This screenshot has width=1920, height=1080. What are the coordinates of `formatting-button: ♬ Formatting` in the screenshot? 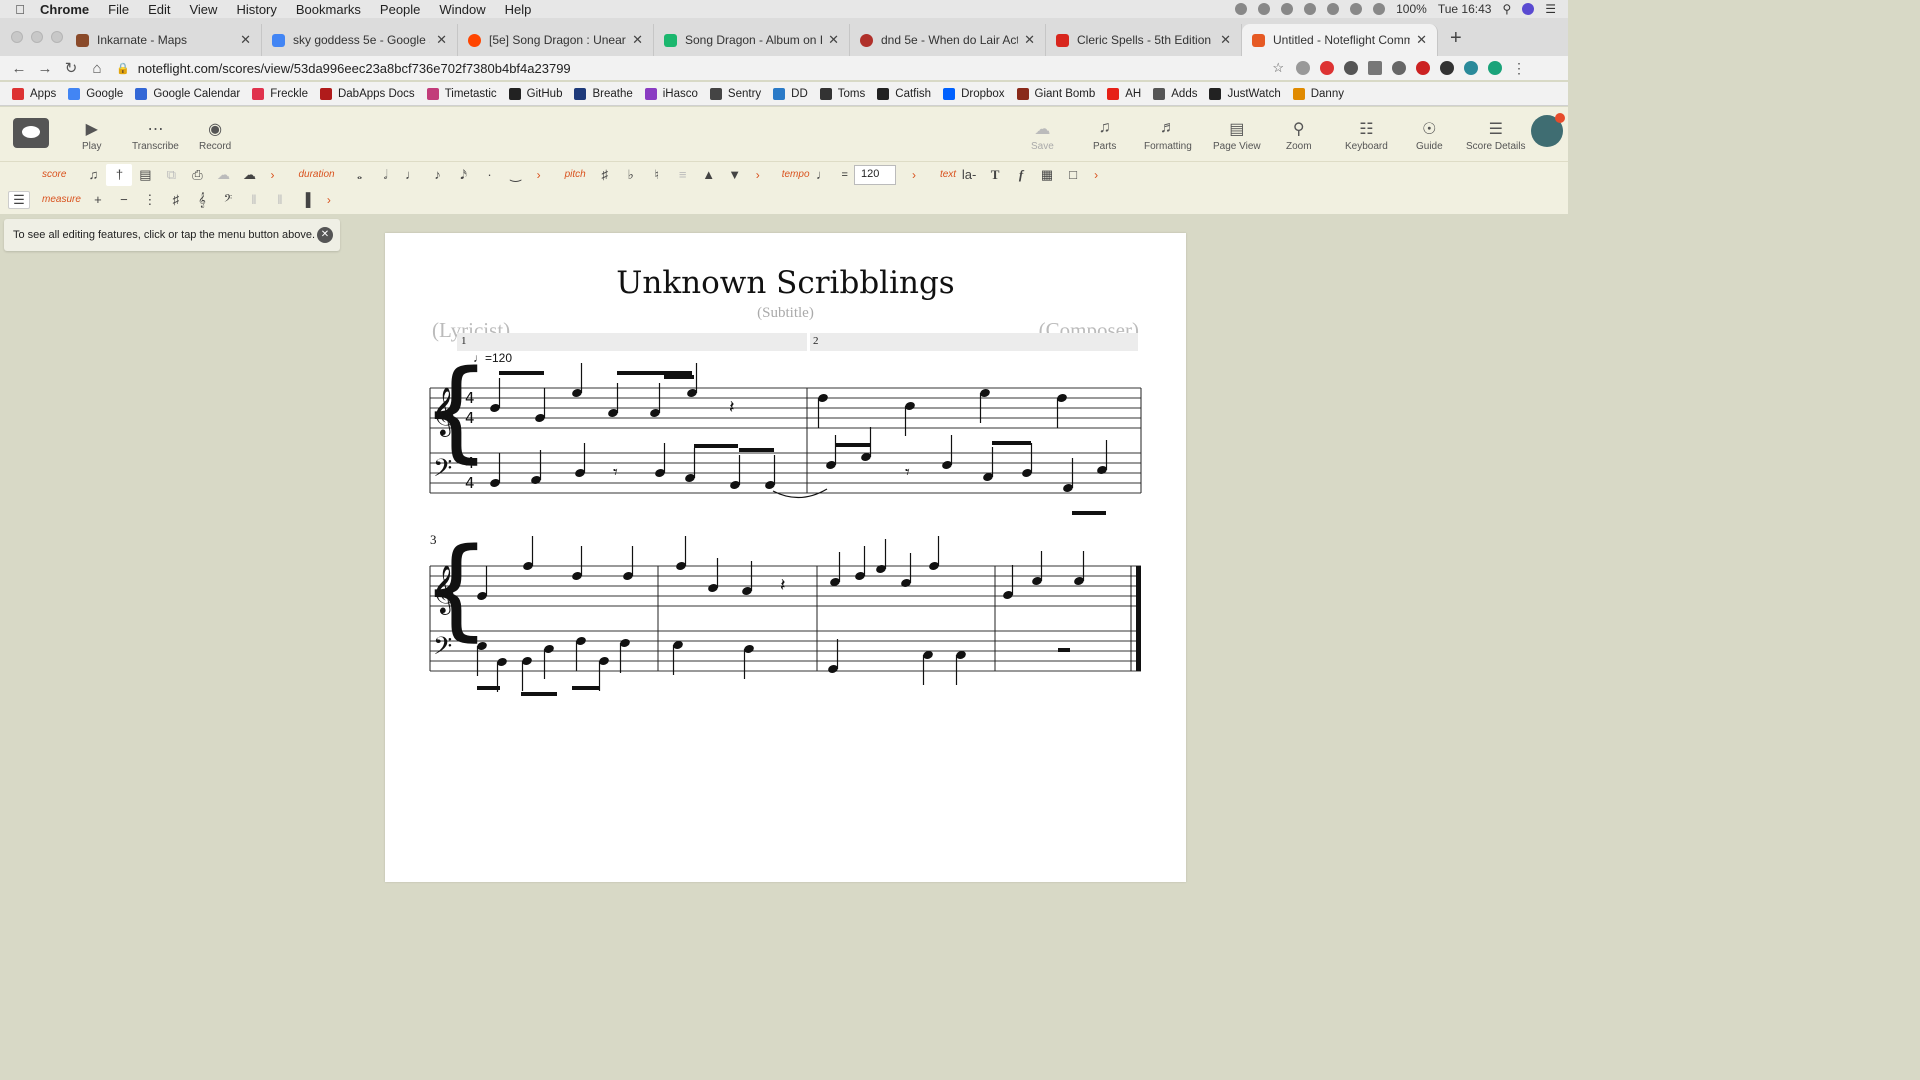 It's located at (1168, 135).